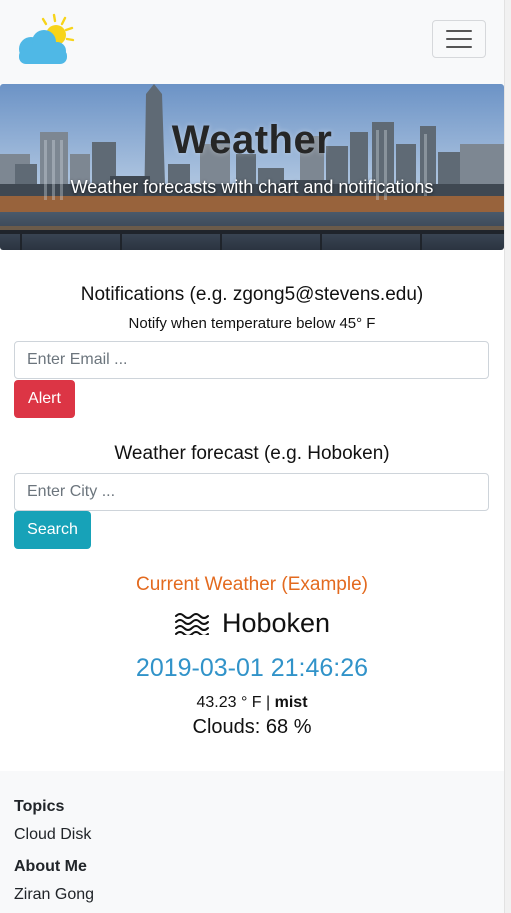  I want to click on notifications-subheading: Notify when temperature below 45° F, so click(252, 323).